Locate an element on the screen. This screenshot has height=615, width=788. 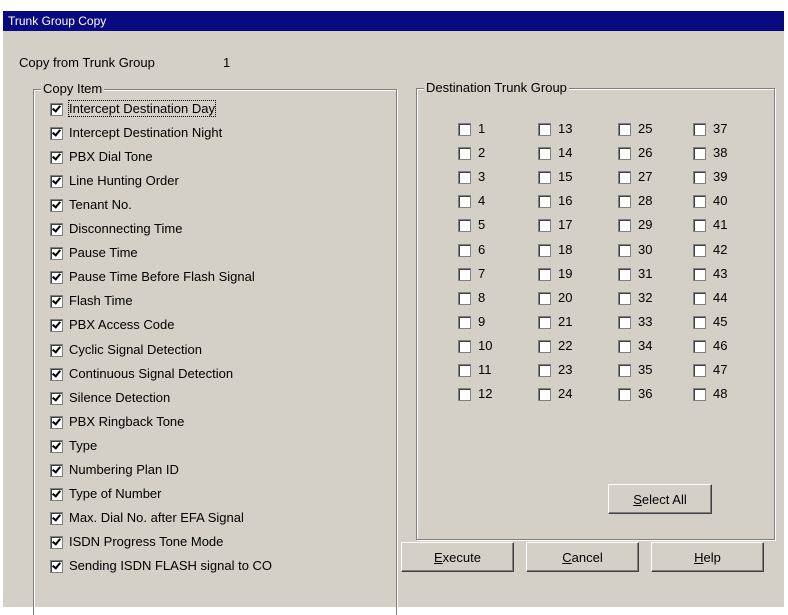
destination-trunk-10: 10 is located at coordinates (475, 346).